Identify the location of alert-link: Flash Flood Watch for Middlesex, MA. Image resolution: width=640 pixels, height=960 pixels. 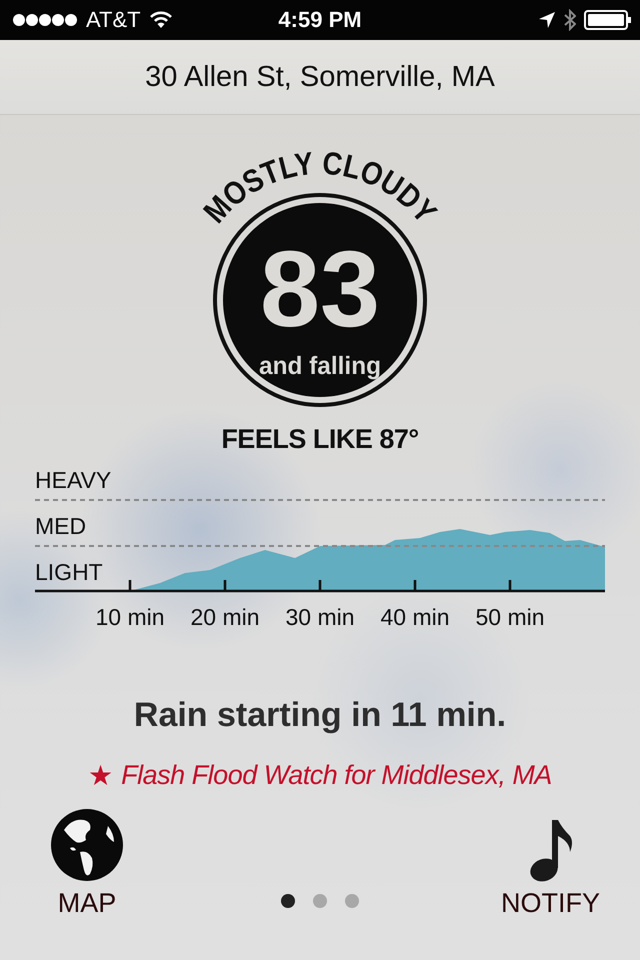
(336, 775).